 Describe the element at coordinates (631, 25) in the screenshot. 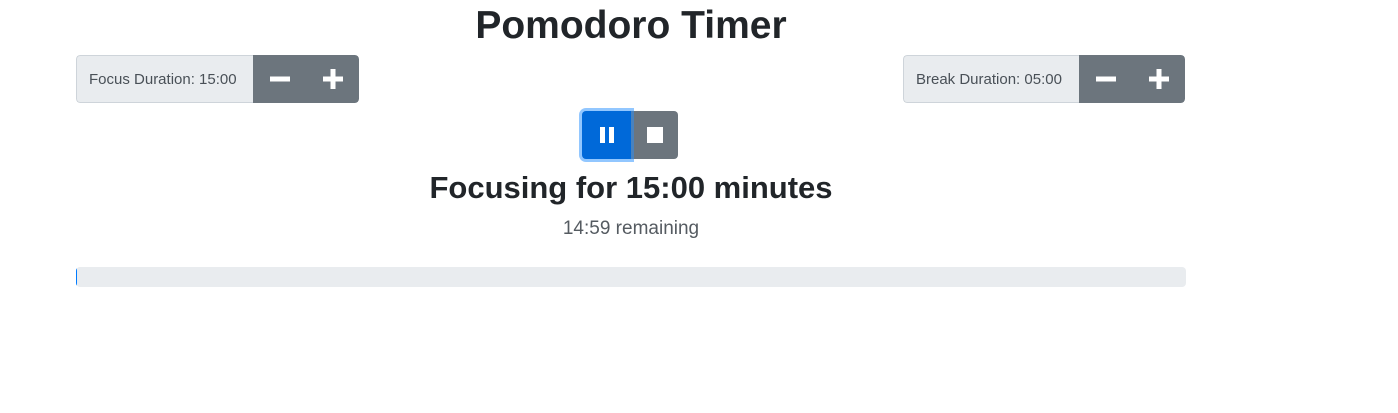

I see `page-title: Pomodoro Timer` at that location.